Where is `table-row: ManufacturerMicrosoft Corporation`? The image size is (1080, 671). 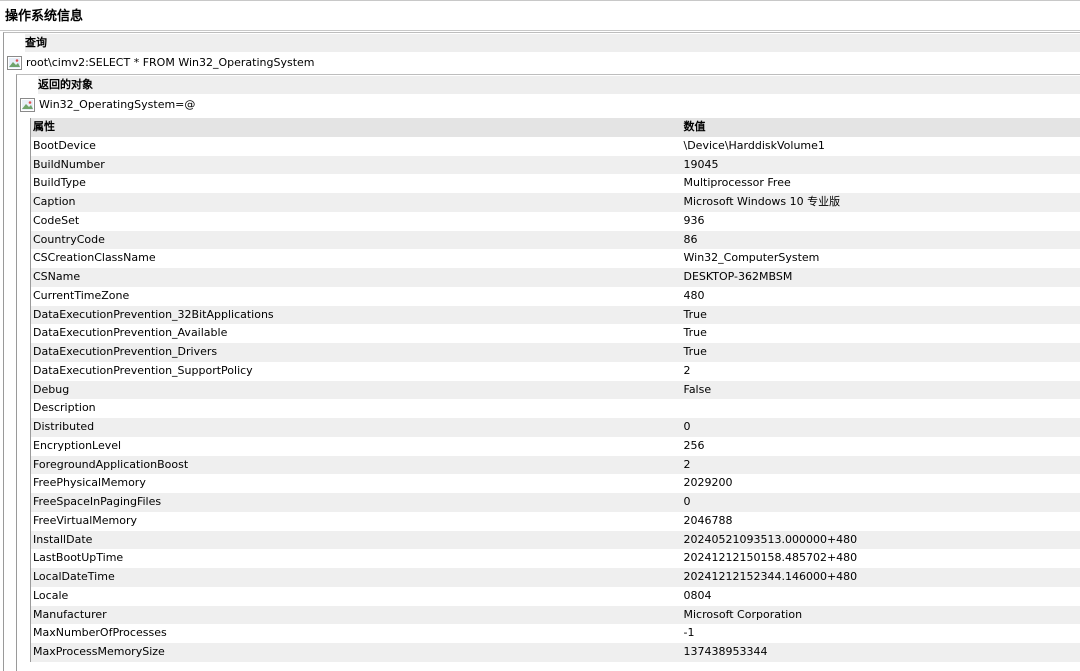
table-row: ManufacturerMicrosoft Corporation is located at coordinates (555, 615).